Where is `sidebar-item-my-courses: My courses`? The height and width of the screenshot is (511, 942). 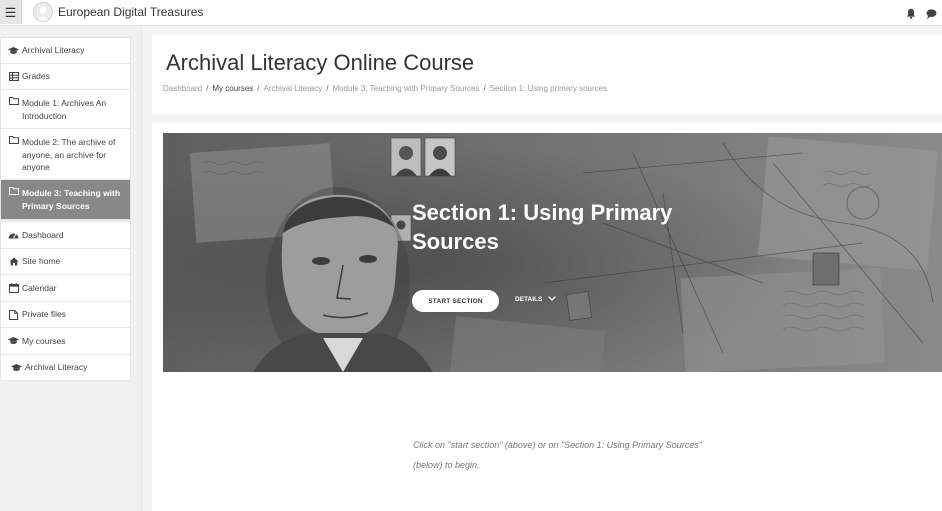 sidebar-item-my-courses: My courses is located at coordinates (65, 341).